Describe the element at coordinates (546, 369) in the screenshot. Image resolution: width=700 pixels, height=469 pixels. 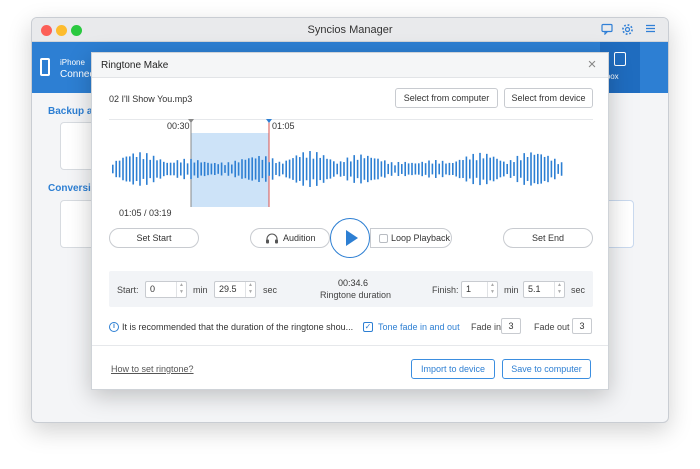
I see `save-to-computer-button: Save to computer` at that location.